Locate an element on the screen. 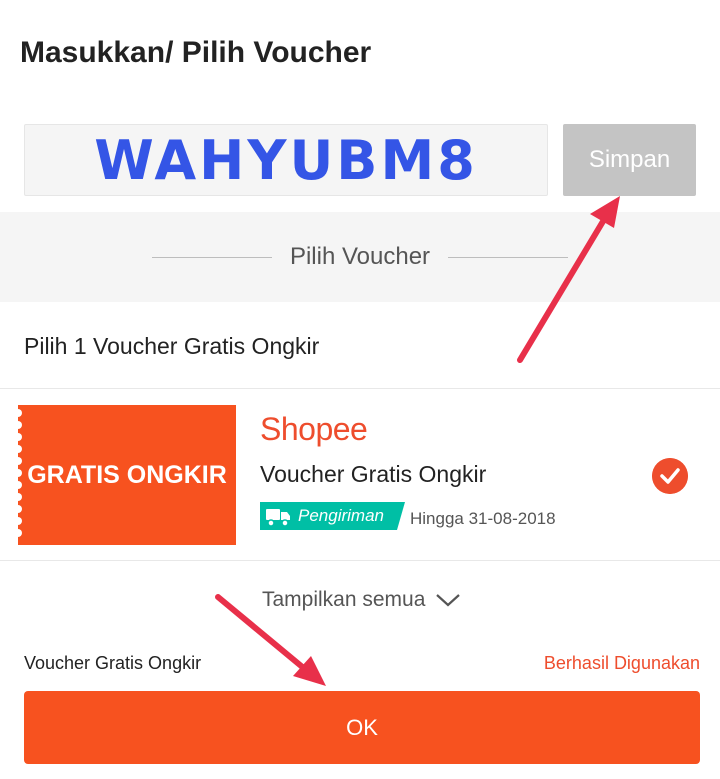 The width and height of the screenshot is (720, 779). voucher-code-value: WAHYUBM8 is located at coordinates (286, 160).